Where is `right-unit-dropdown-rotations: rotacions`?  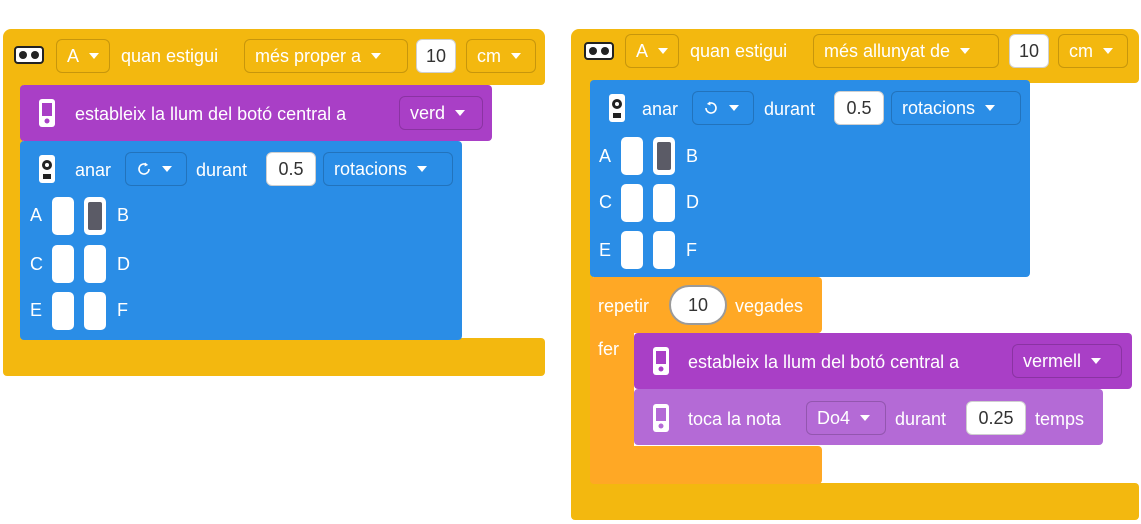
right-unit-dropdown-rotations: rotacions is located at coordinates (956, 108).